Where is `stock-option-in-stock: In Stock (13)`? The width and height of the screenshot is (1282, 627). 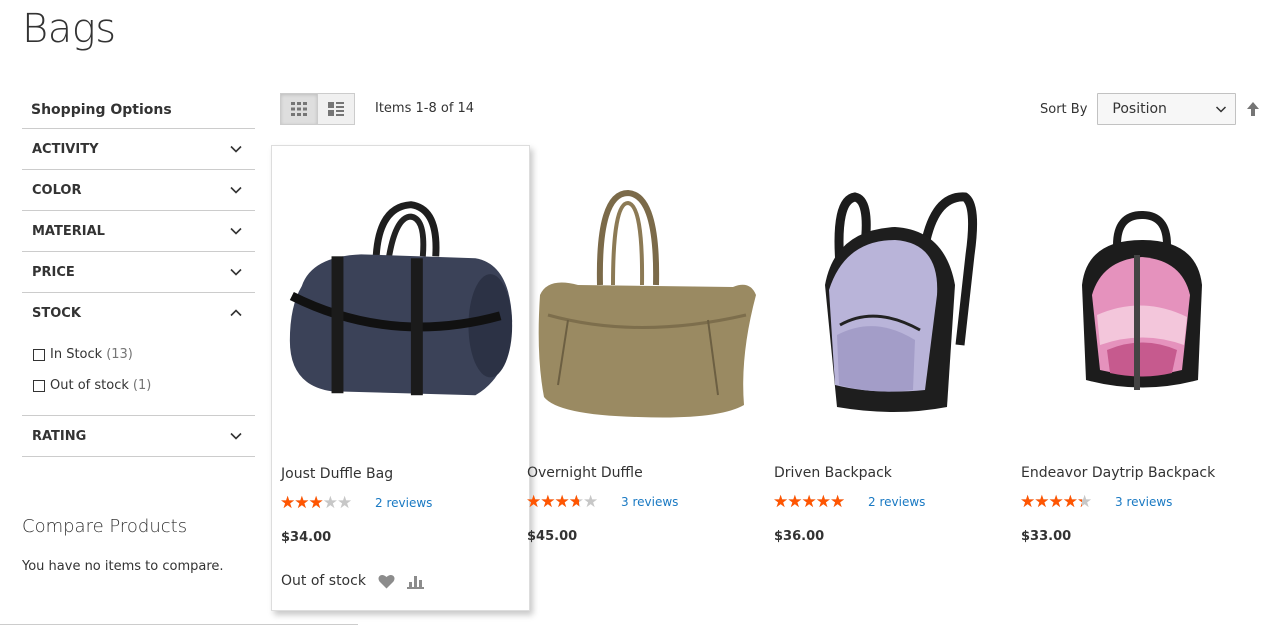 stock-option-in-stock: In Stock (13) is located at coordinates (144, 354).